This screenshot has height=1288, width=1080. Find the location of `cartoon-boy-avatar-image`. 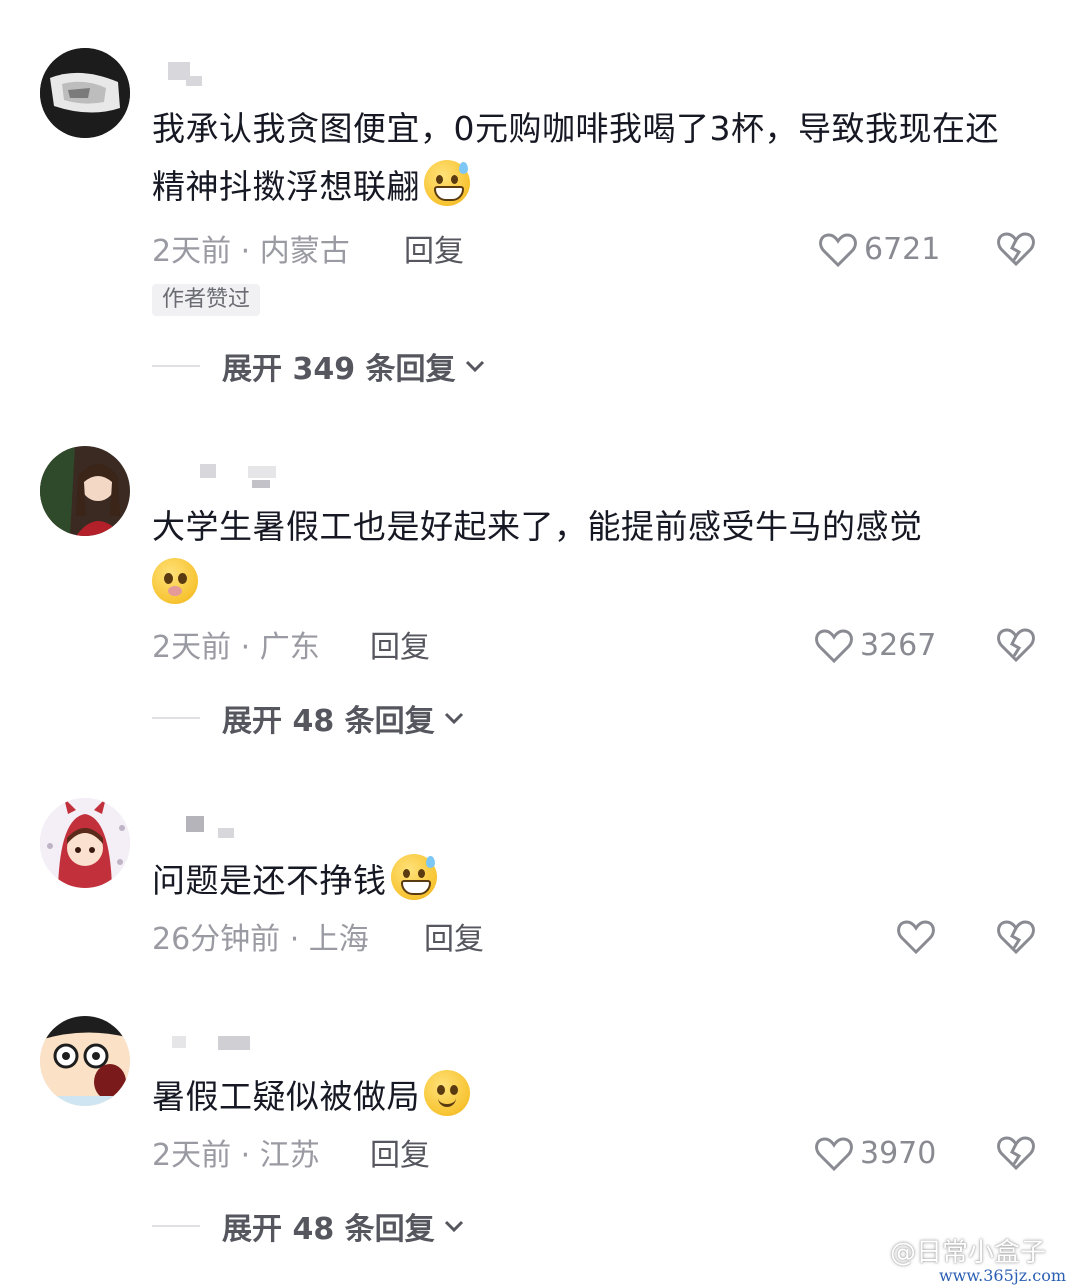

cartoon-boy-avatar-image is located at coordinates (85, 1061).